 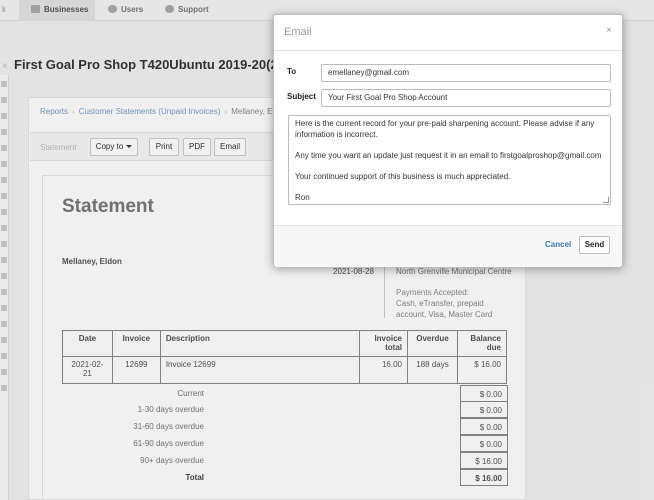 I want to click on to-field: emellaney@gmail.com, so click(x=466, y=73).